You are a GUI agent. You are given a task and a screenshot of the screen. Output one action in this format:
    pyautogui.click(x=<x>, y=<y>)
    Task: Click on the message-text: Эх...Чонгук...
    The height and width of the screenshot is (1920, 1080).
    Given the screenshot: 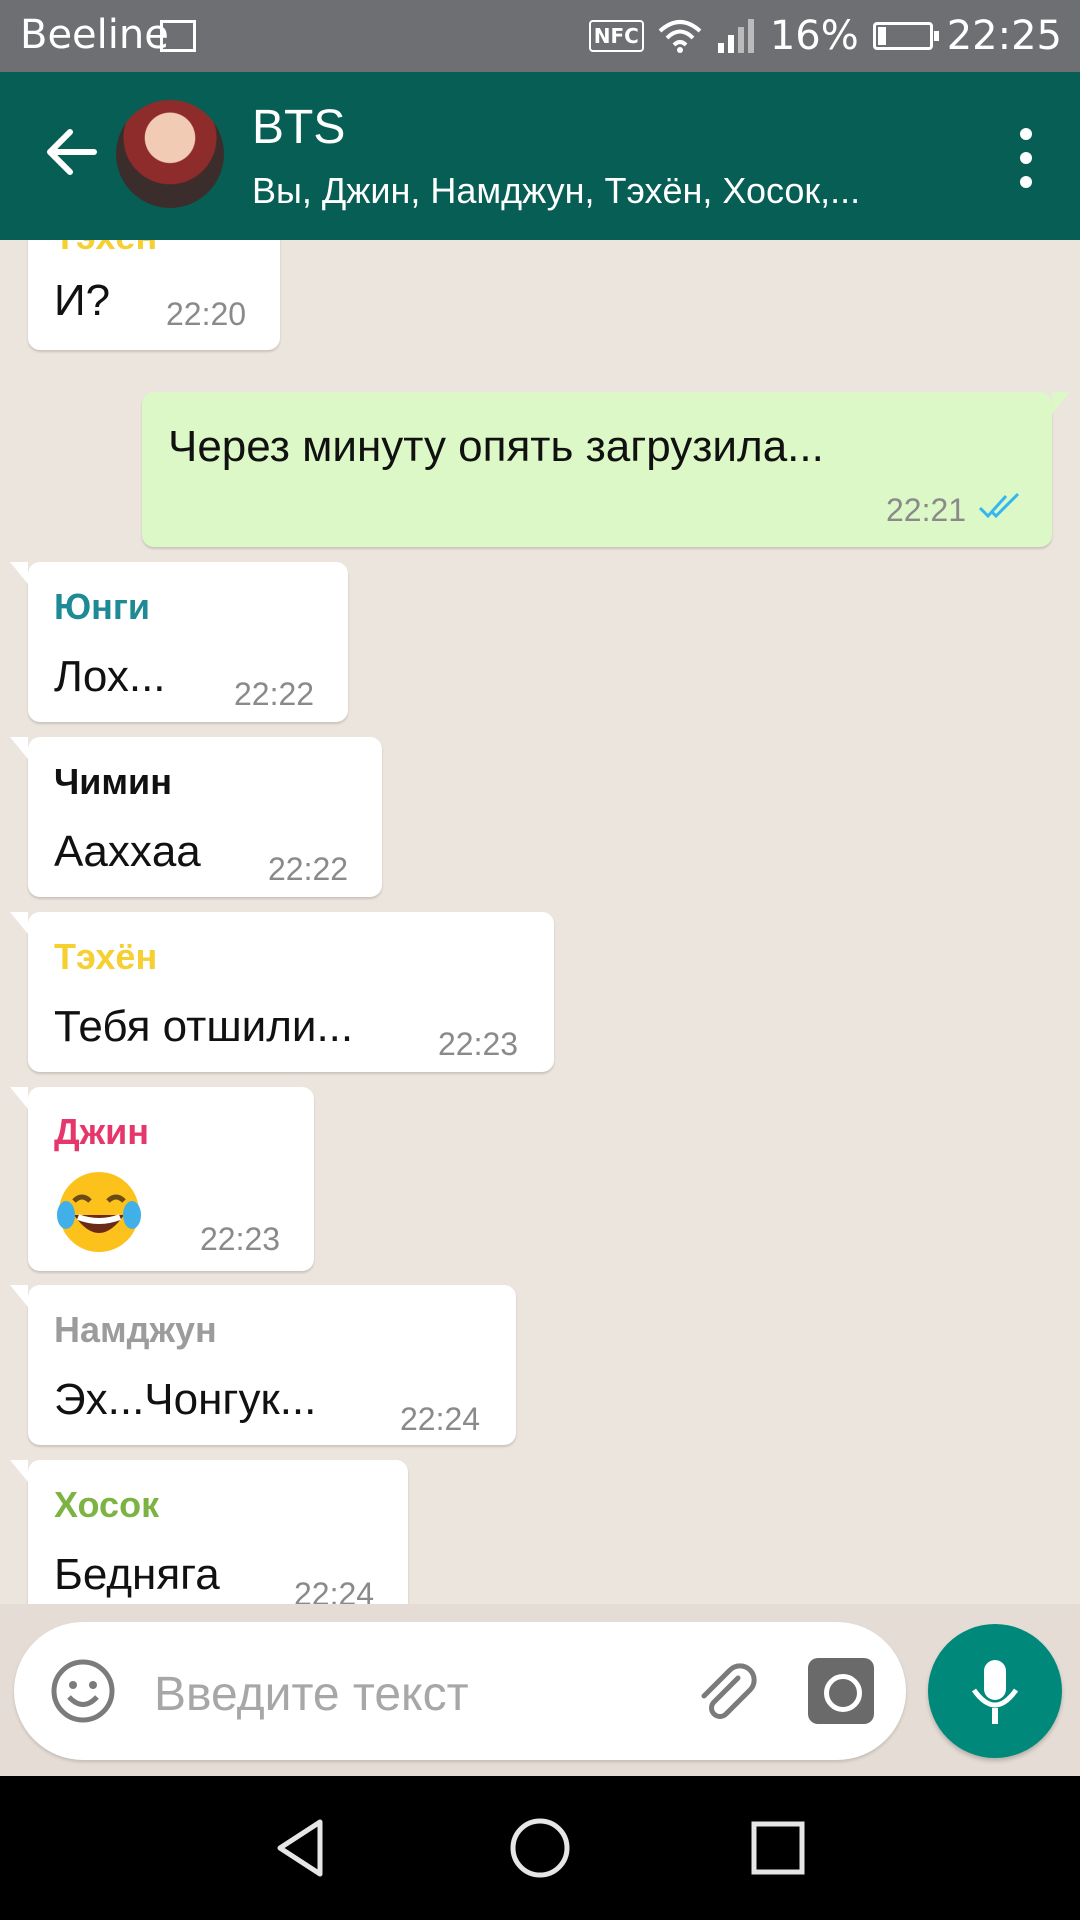 What is the action you would take?
    pyautogui.click(x=185, y=1399)
    